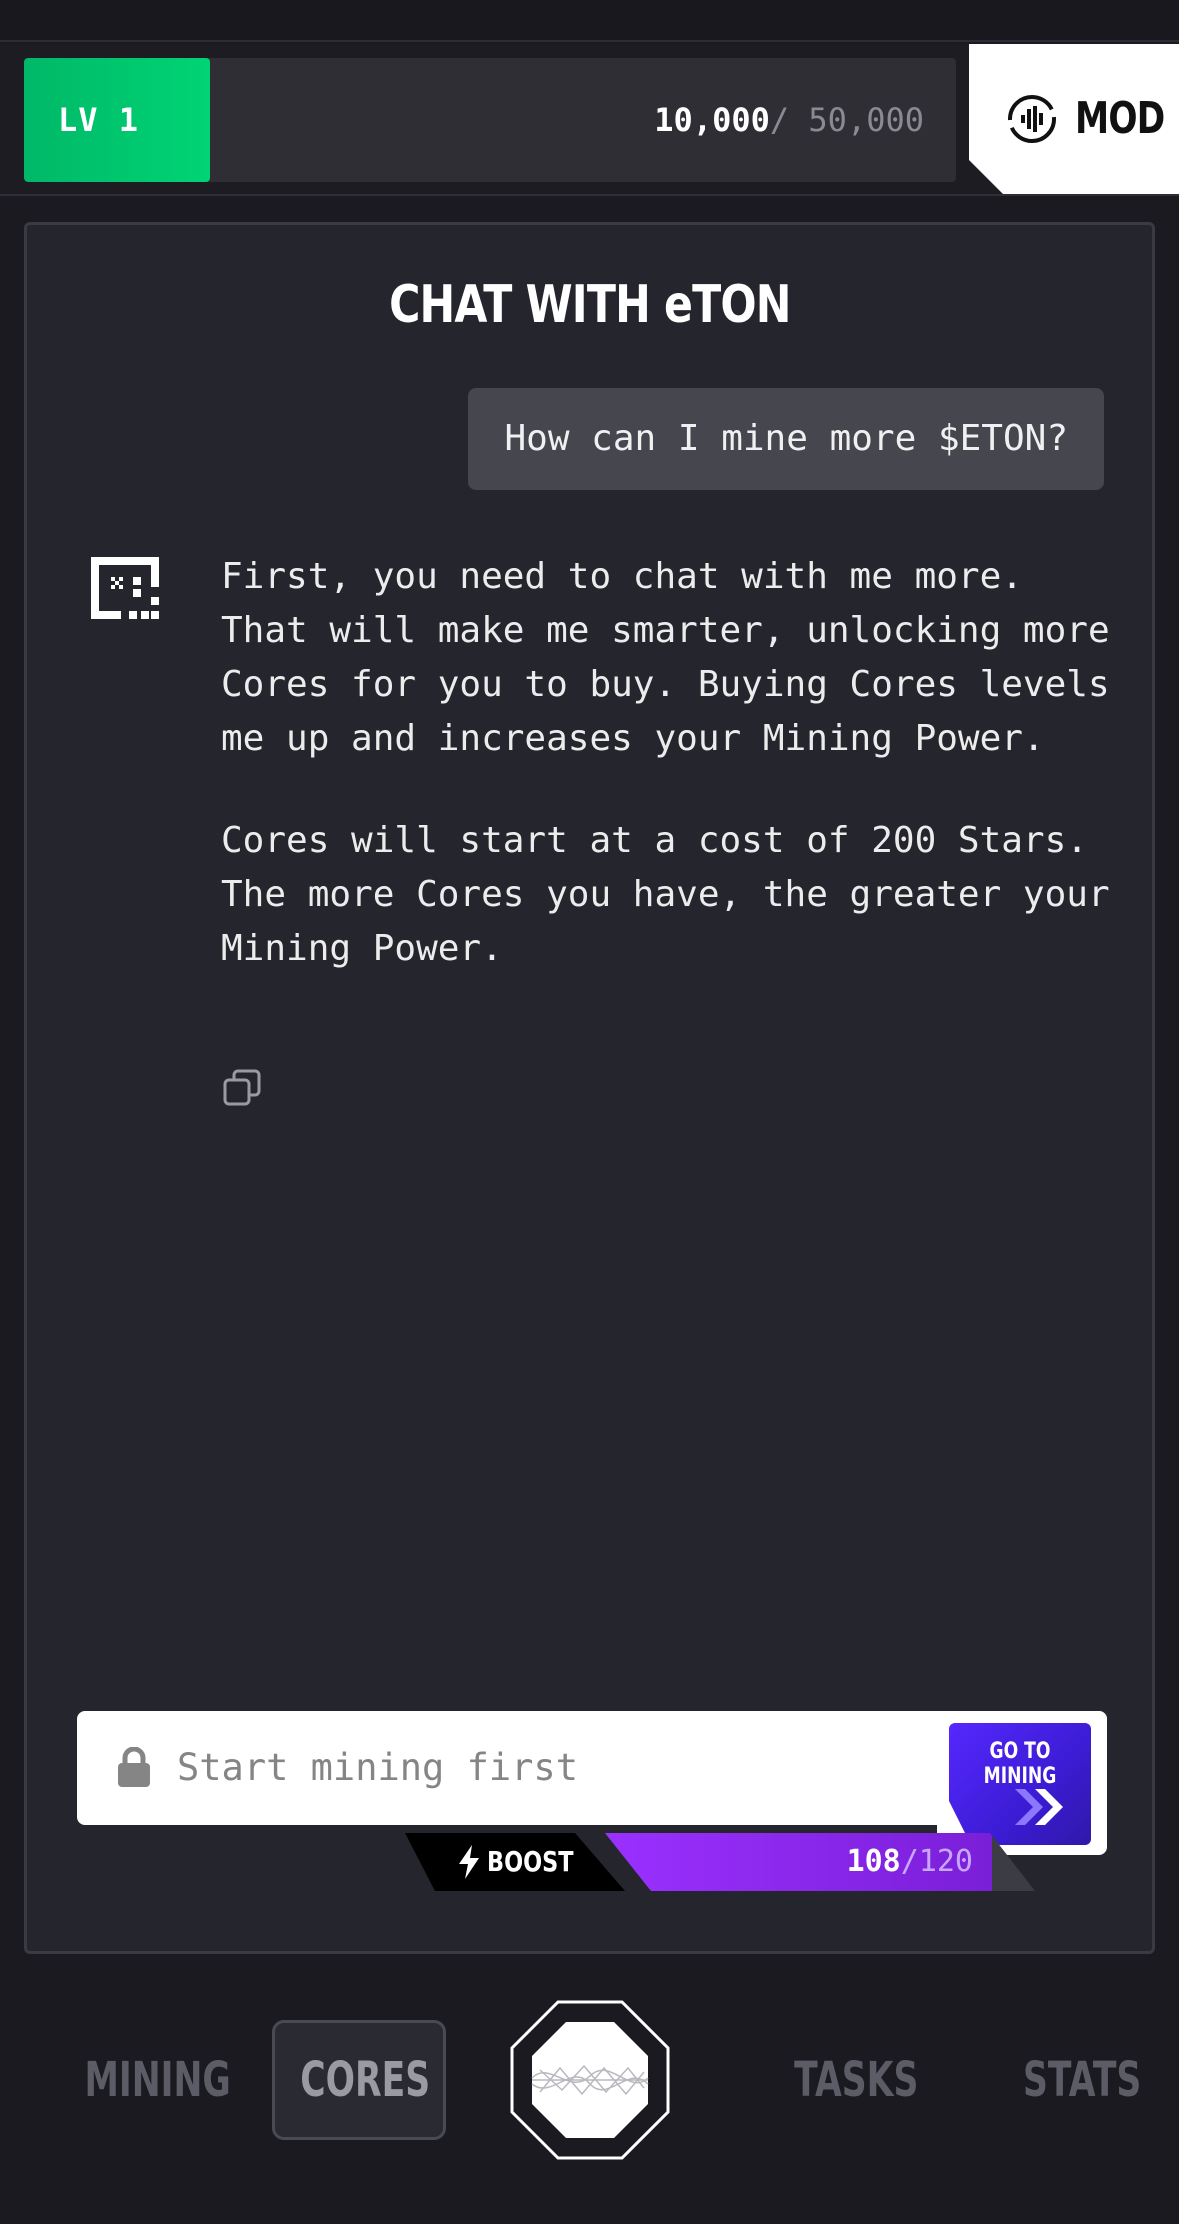  I want to click on go-to-mining-button: GO TO MINING, so click(1020, 1784).